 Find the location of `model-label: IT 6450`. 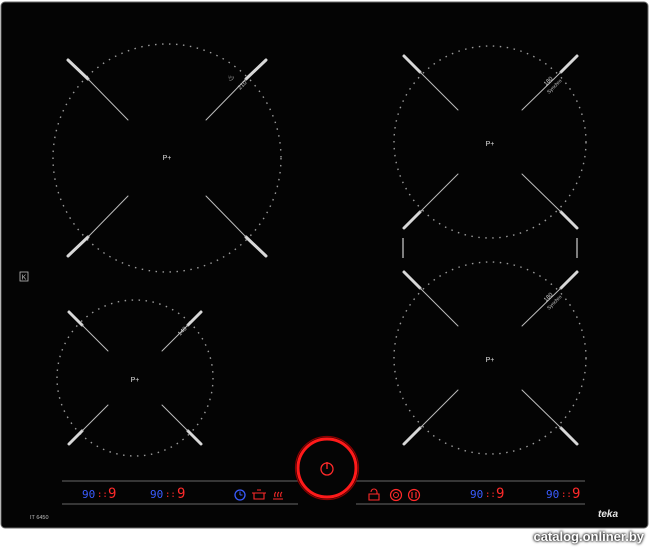

model-label: IT 6450 is located at coordinates (39, 518).